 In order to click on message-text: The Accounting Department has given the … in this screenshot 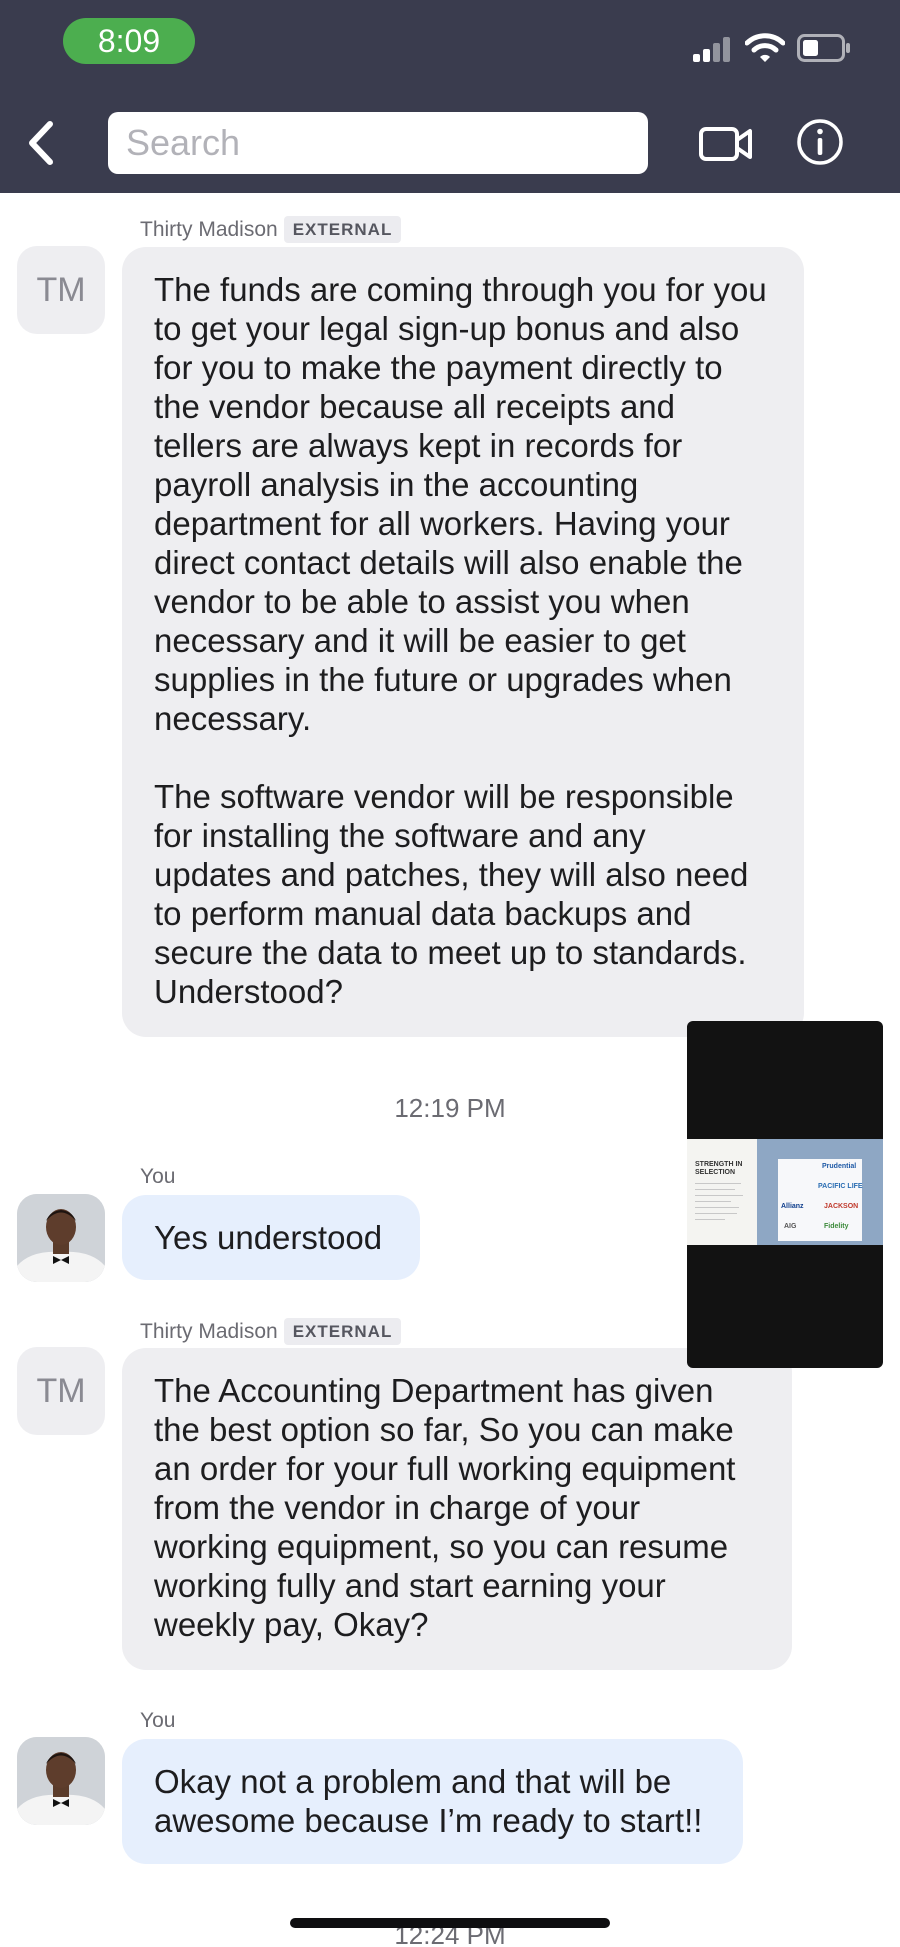, I will do `click(445, 1507)`.